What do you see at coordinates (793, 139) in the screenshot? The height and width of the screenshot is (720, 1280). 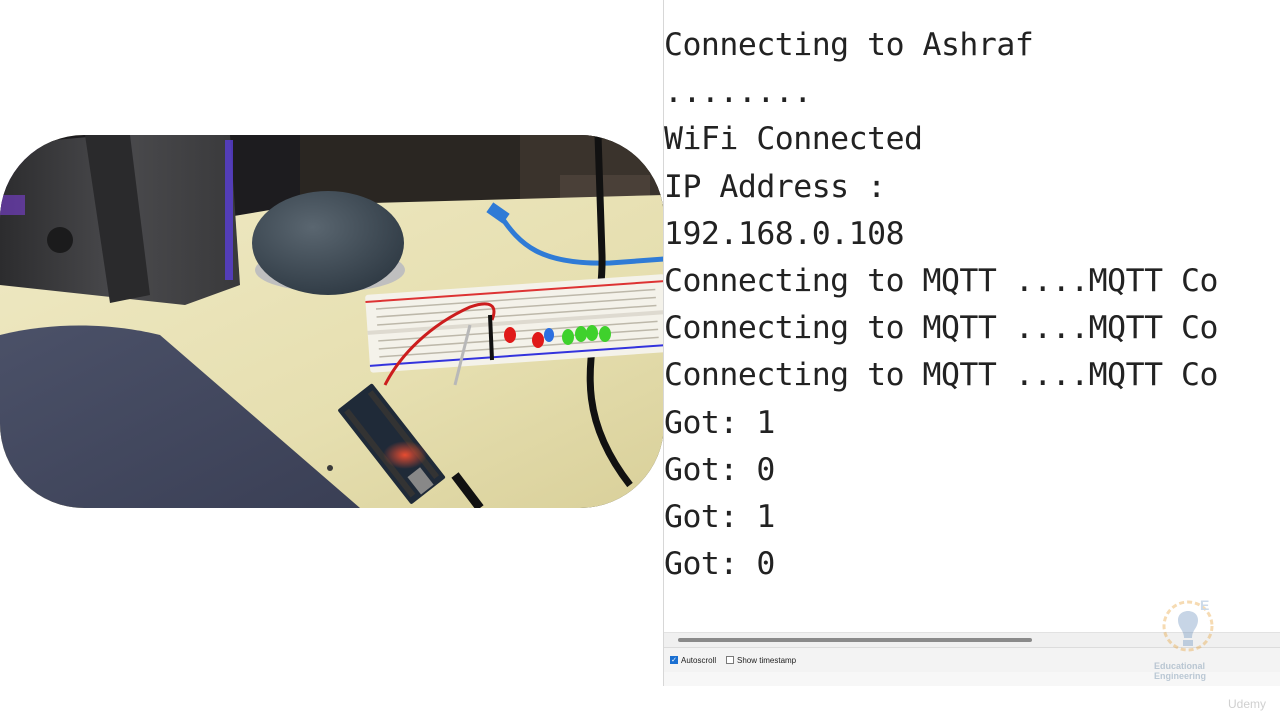 I see `serial-line: WiFi Connected` at bounding box center [793, 139].